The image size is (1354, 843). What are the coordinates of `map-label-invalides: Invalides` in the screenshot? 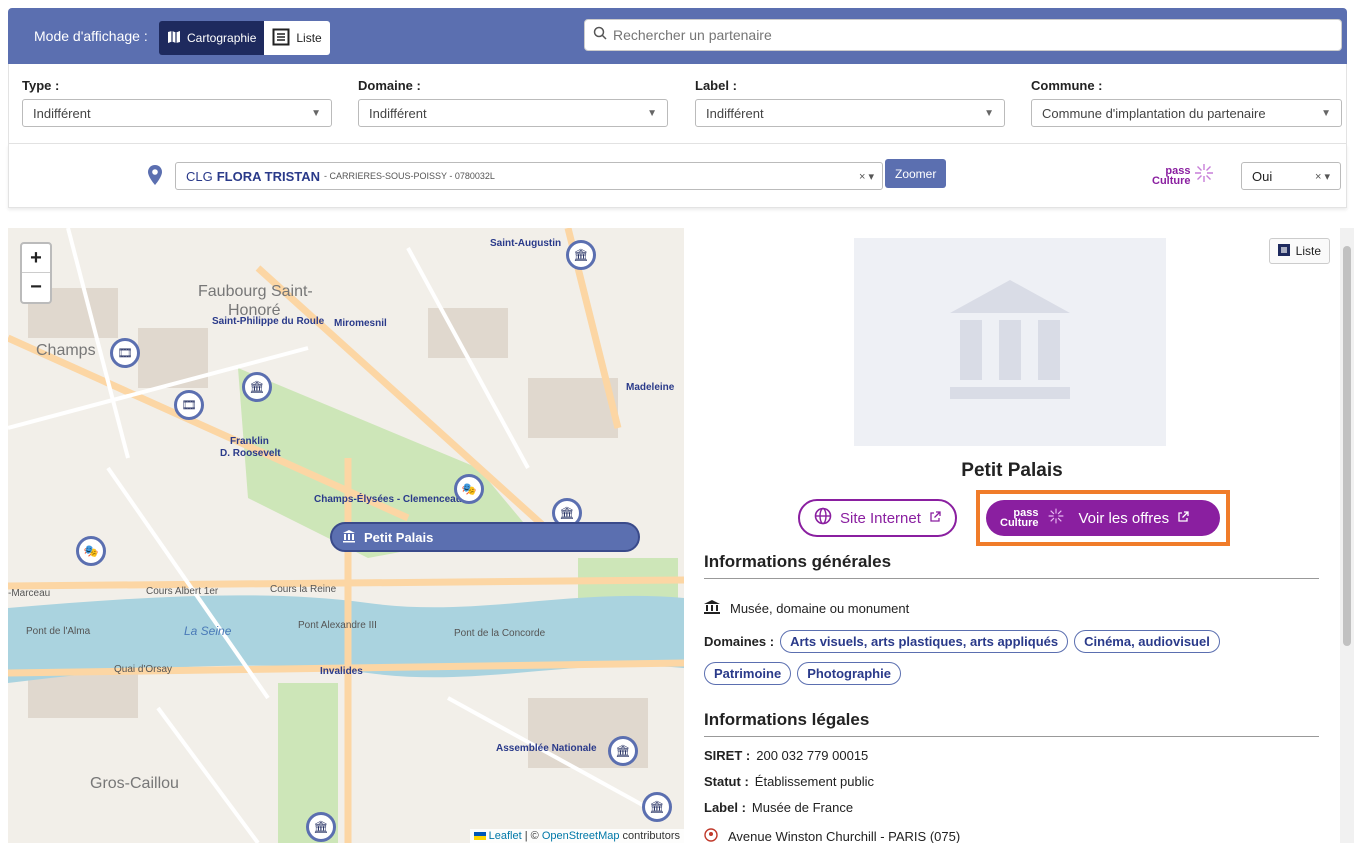 It's located at (341, 671).